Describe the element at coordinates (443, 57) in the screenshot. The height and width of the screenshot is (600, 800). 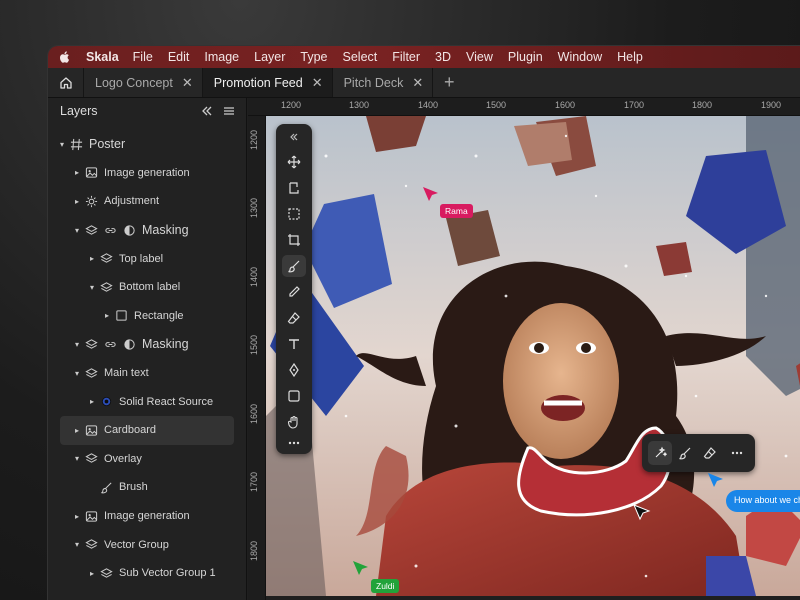
I see `menu-3d: 3D` at that location.